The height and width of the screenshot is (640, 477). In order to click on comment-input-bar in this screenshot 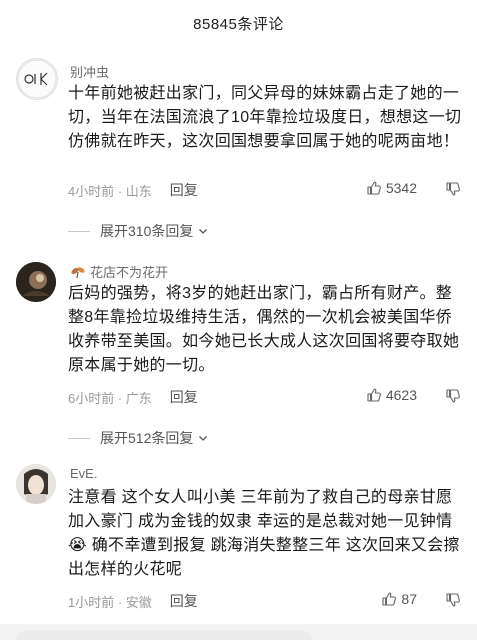, I will do `click(238, 632)`.